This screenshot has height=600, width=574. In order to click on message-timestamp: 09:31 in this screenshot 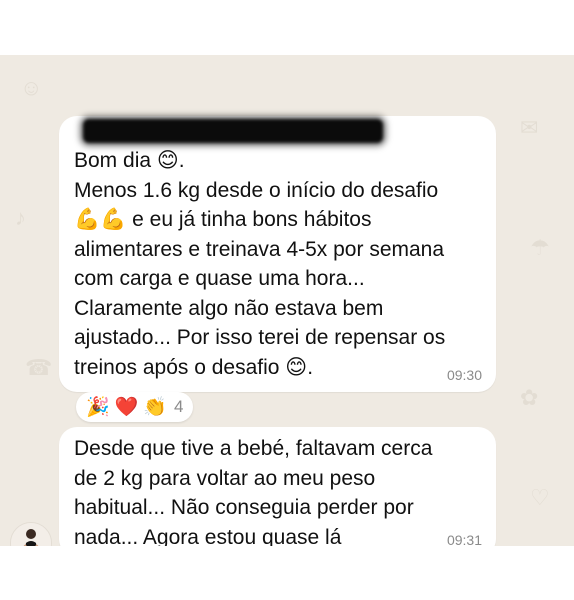, I will do `click(464, 539)`.